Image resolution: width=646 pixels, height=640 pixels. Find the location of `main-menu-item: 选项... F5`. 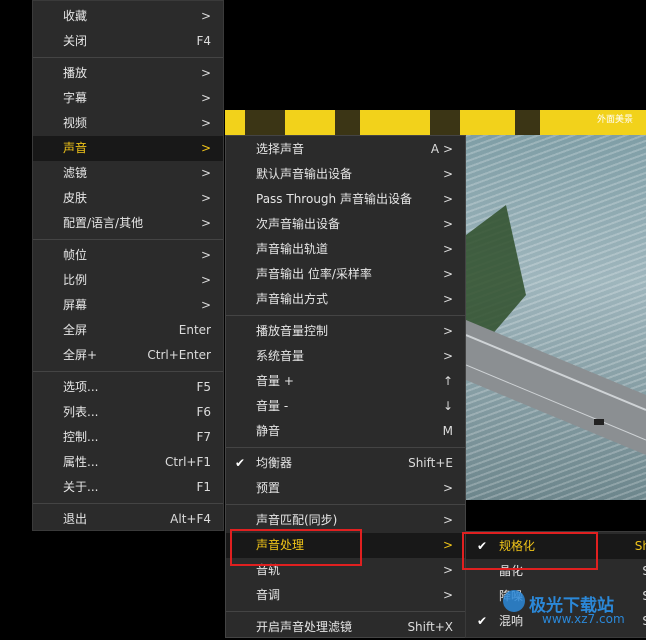

main-menu-item: 选项... F5 is located at coordinates (128, 387).